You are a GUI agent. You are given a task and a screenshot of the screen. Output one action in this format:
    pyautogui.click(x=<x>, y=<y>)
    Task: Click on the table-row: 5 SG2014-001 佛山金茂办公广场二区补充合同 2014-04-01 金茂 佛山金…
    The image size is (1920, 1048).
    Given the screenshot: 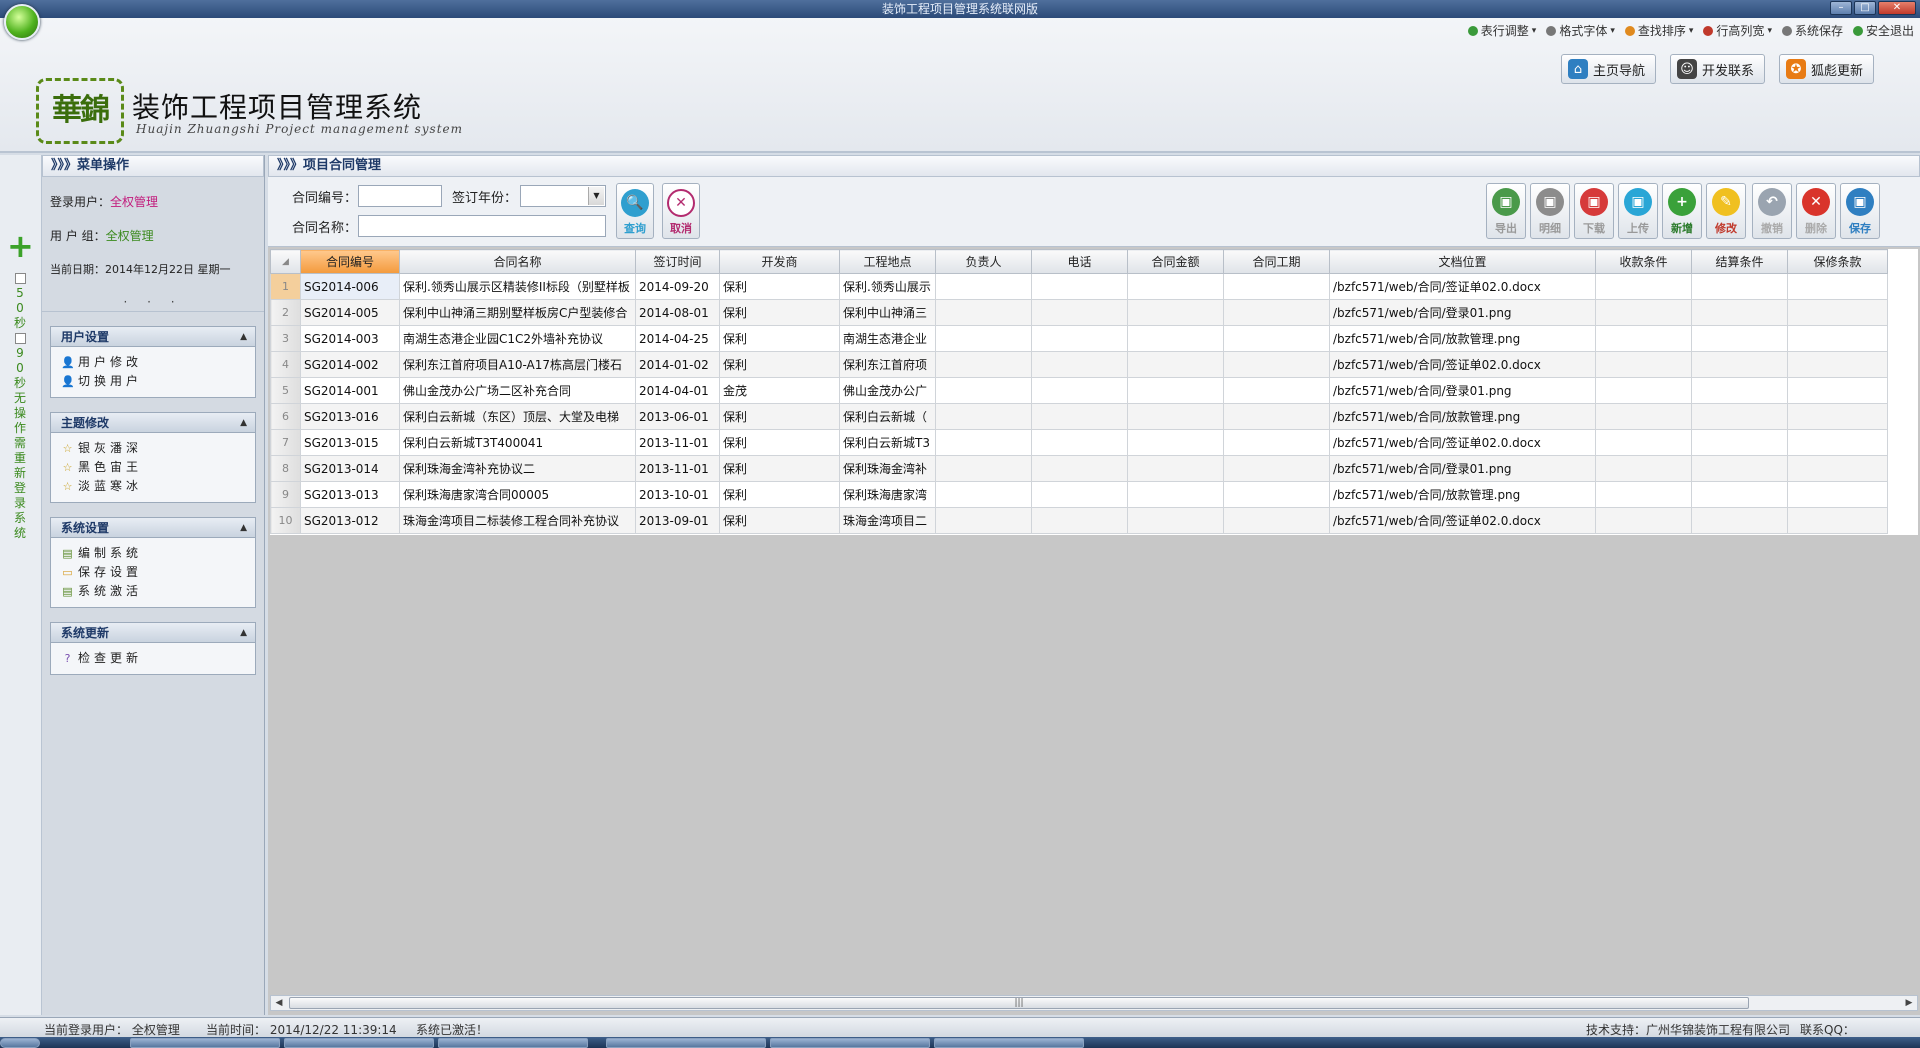 What is the action you would take?
    pyautogui.click(x=1079, y=390)
    